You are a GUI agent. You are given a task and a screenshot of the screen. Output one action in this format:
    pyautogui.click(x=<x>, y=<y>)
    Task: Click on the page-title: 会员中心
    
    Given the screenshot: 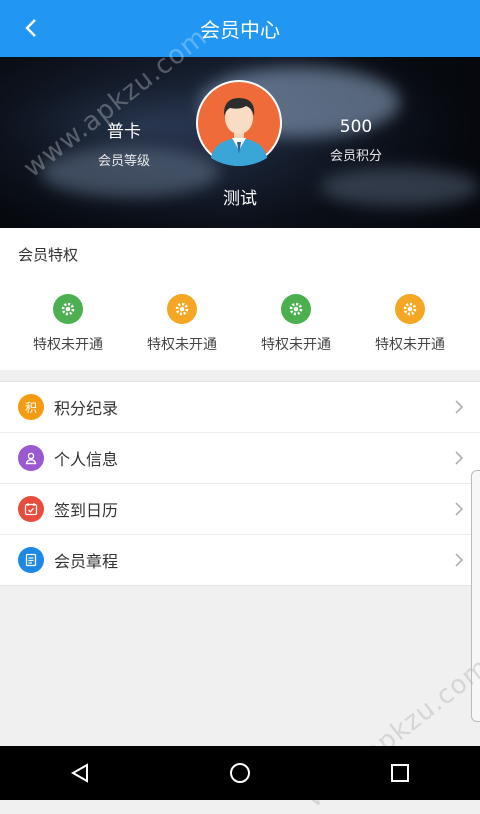 What is the action you would take?
    pyautogui.click(x=240, y=30)
    